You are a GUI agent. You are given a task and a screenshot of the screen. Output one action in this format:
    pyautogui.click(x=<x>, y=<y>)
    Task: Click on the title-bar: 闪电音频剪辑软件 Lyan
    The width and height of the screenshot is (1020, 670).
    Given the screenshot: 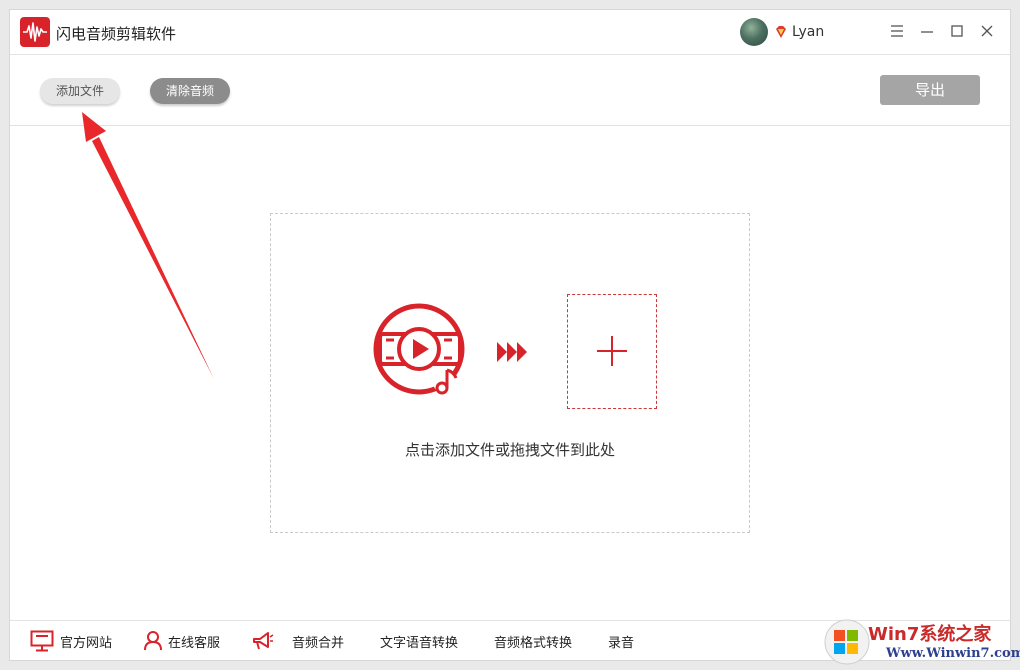 What is the action you would take?
    pyautogui.click(x=510, y=32)
    